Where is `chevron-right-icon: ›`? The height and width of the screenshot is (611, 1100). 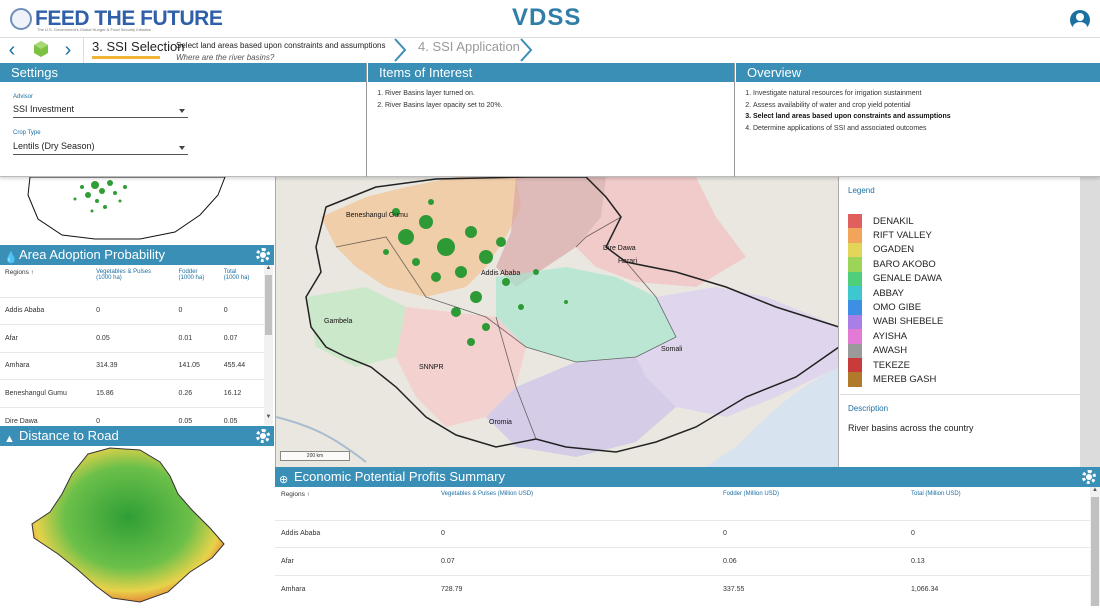
chevron-right-icon: › is located at coordinates (68, 51).